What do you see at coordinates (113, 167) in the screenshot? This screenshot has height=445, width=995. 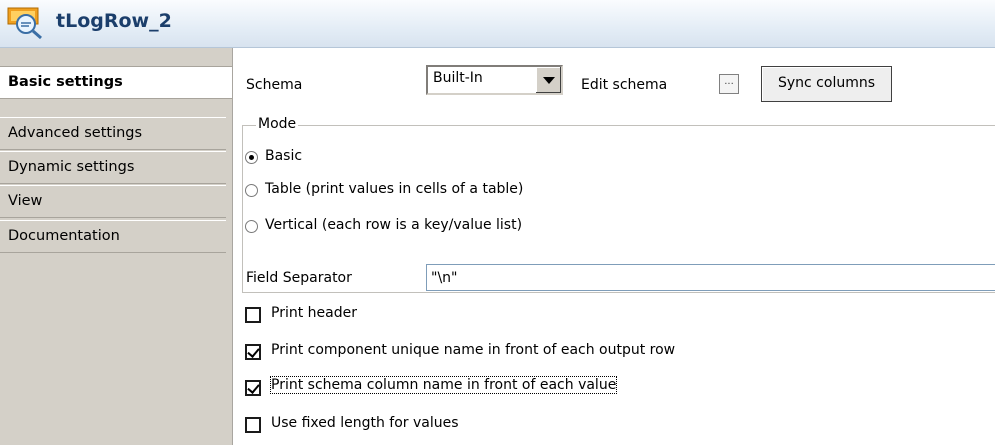 I see `tab-dynamic-settings: Dynamic settings` at bounding box center [113, 167].